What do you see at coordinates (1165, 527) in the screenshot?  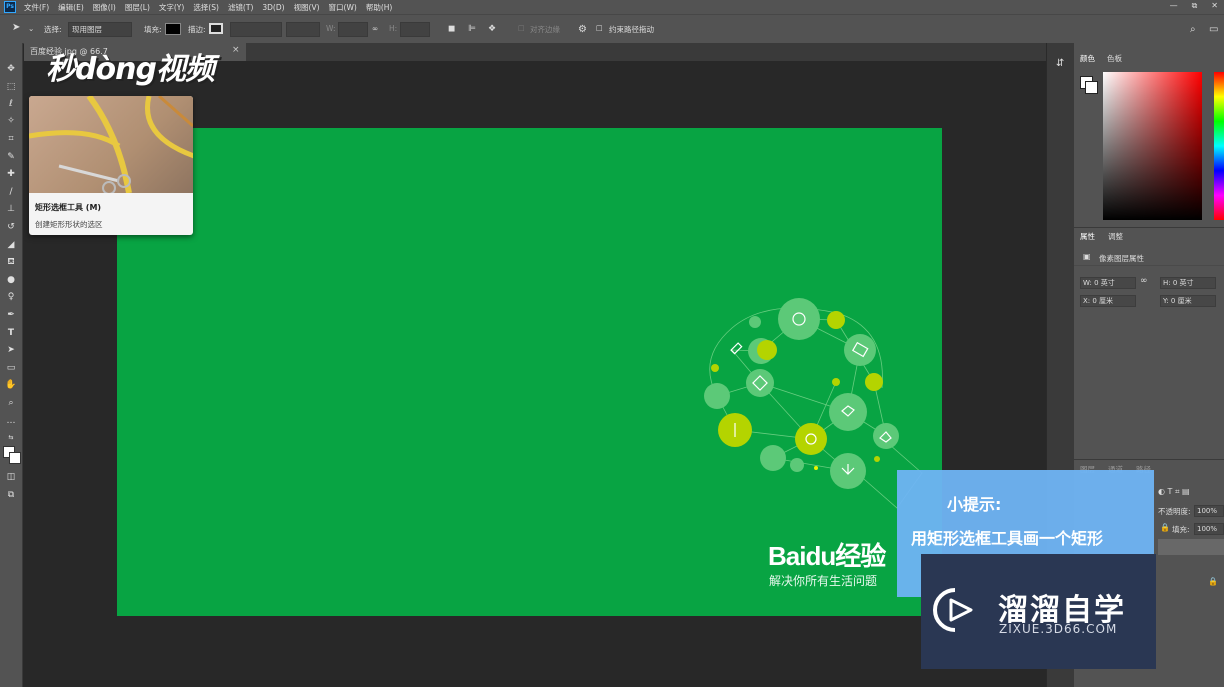 I see `lock-icon: 🔒` at bounding box center [1165, 527].